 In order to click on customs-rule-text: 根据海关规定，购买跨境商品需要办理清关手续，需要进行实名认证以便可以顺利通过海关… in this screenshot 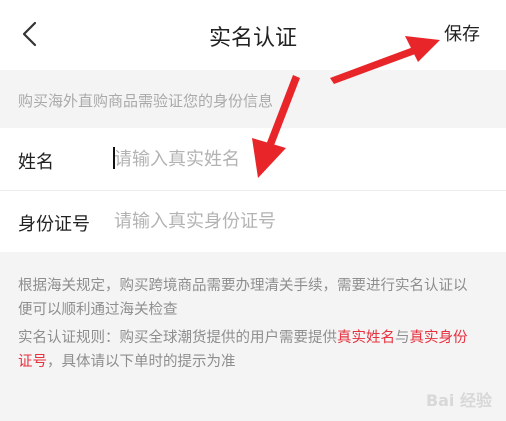, I will do `click(243, 298)`.